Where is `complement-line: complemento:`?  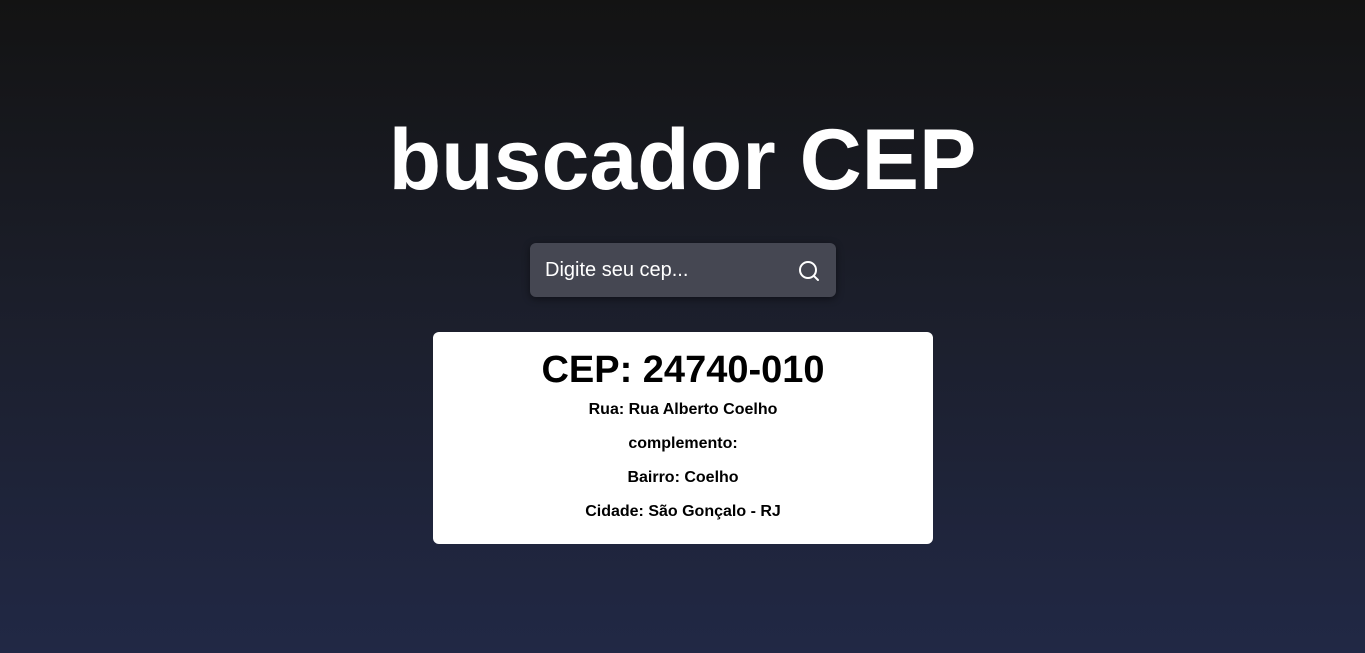 complement-line: complemento: is located at coordinates (683, 443).